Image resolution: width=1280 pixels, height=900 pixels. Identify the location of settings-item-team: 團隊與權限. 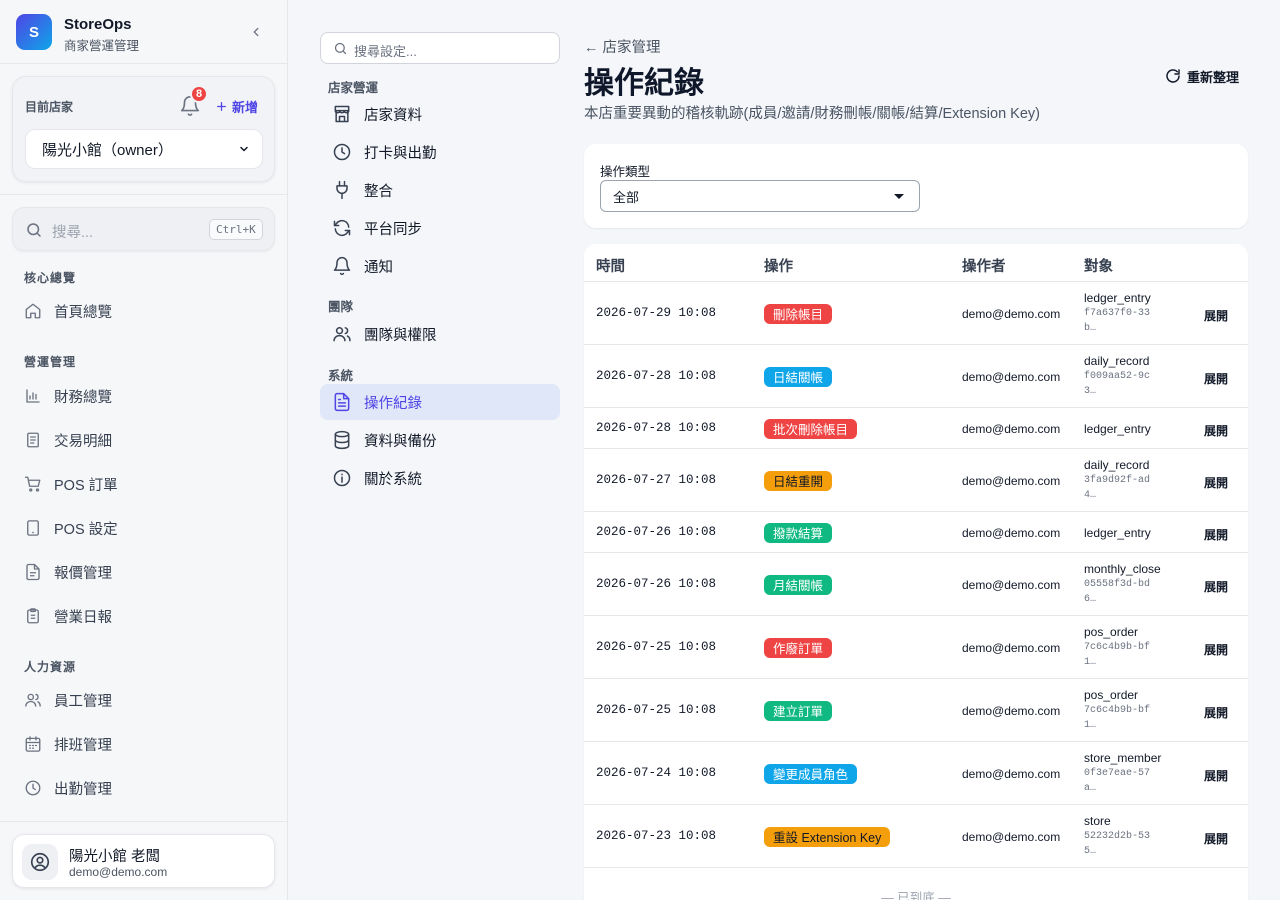
(440, 334).